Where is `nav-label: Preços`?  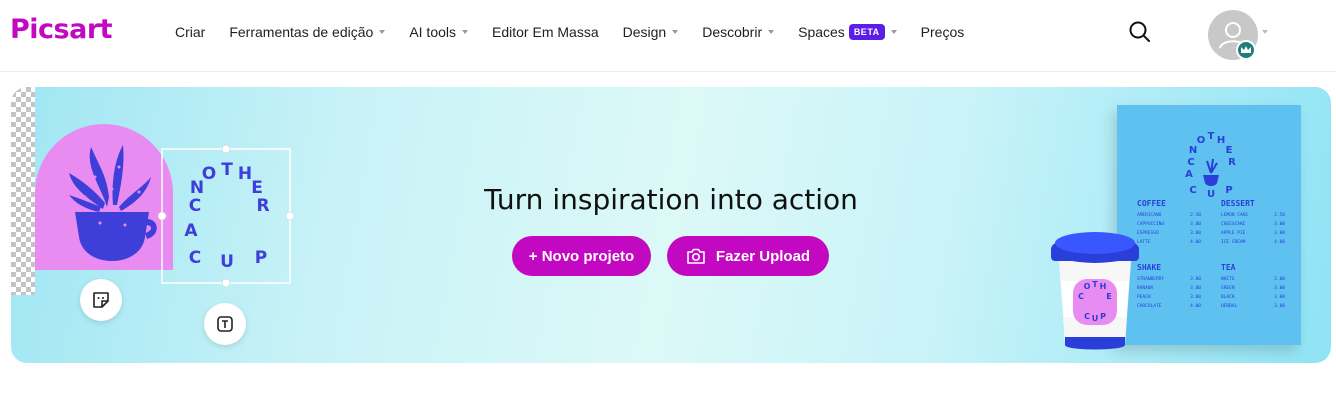
nav-label: Preços is located at coordinates (942, 32).